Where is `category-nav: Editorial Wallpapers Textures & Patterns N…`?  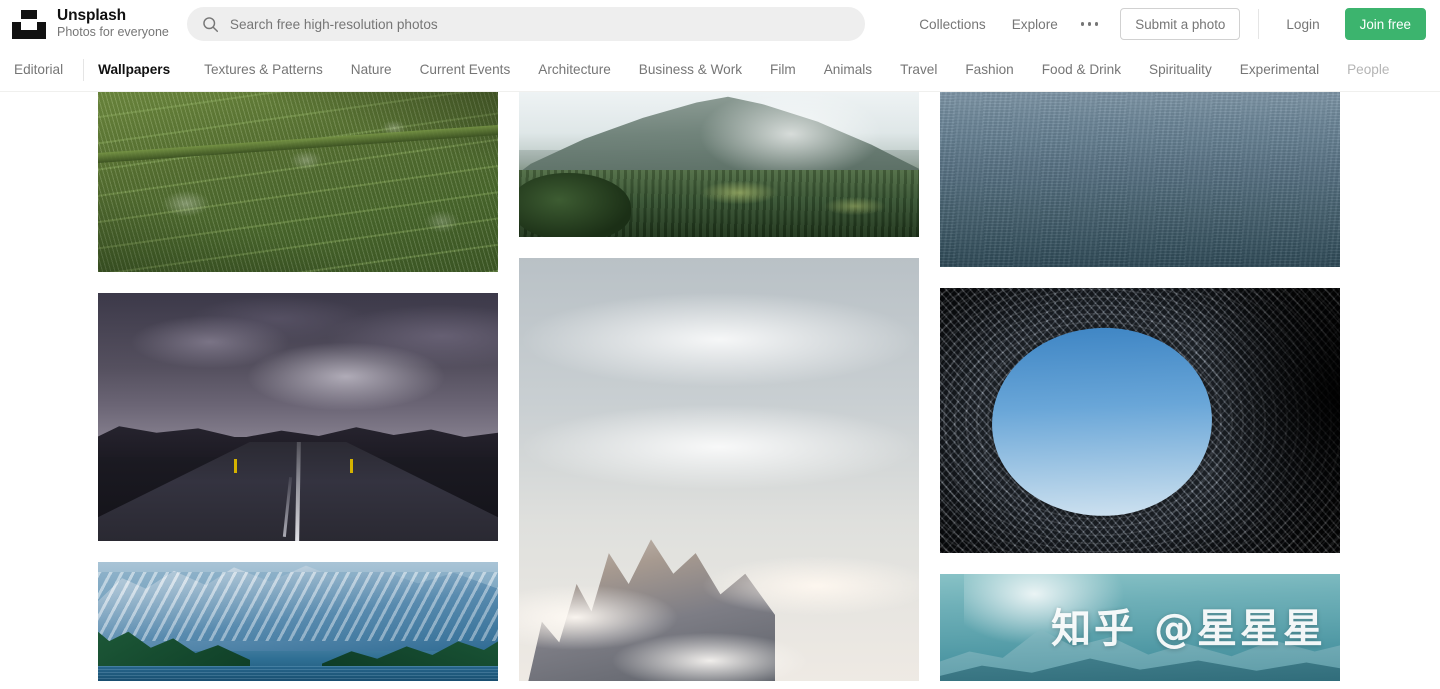 category-nav: Editorial Wallpapers Textures & Patterns N… is located at coordinates (720, 70).